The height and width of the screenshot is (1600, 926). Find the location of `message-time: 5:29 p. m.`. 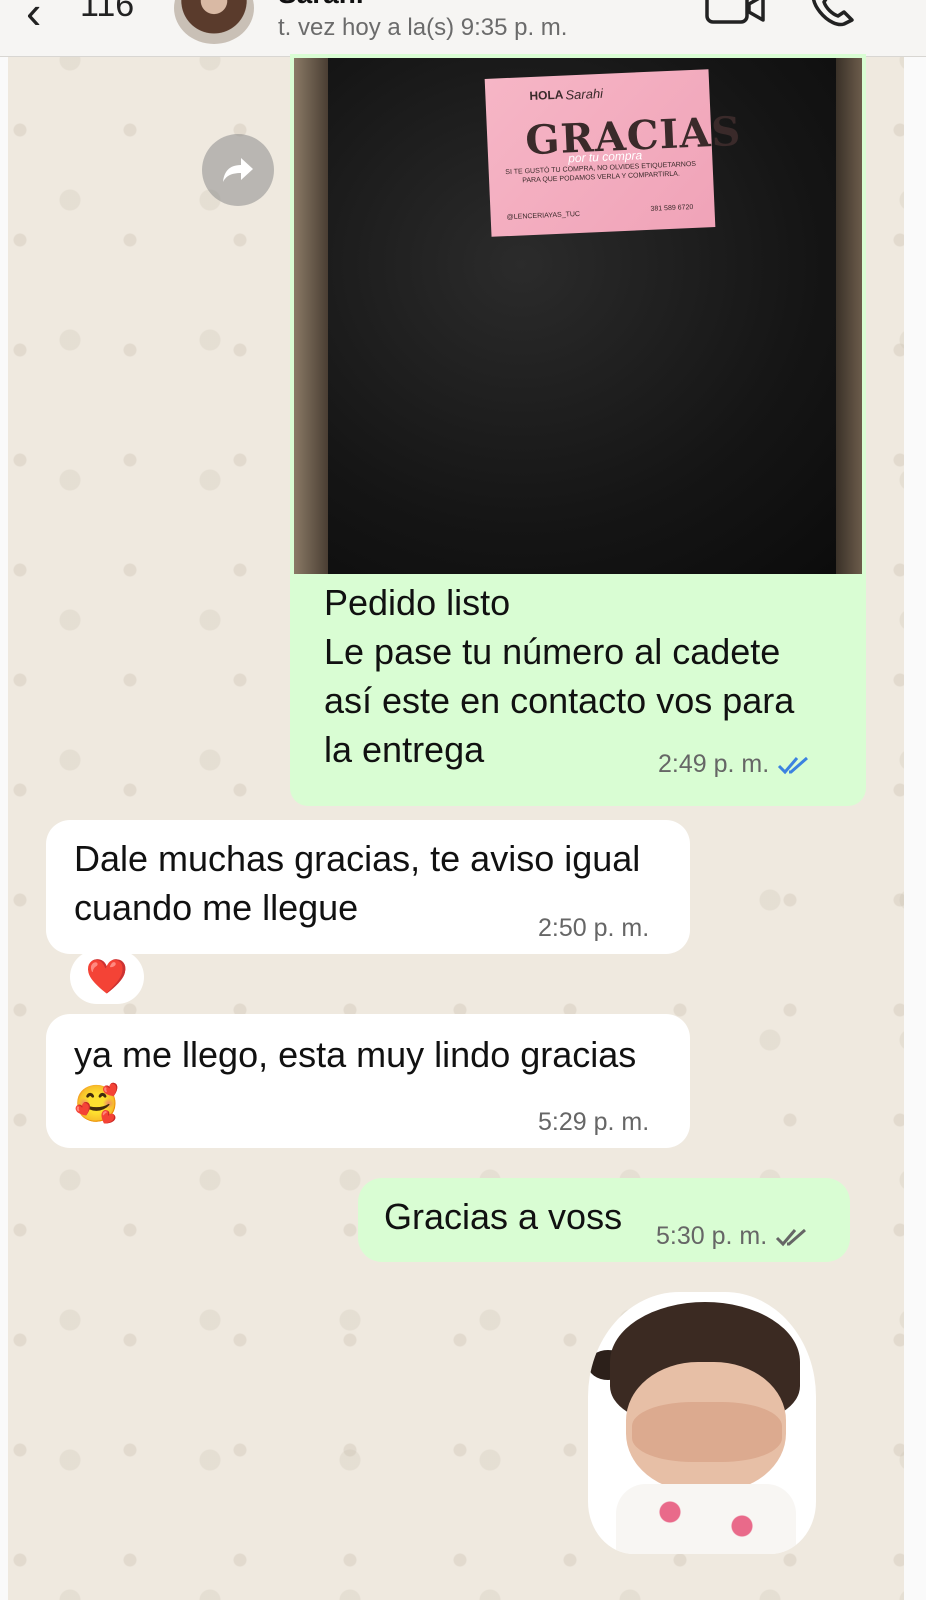

message-time: 5:29 p. m. is located at coordinates (594, 1122).